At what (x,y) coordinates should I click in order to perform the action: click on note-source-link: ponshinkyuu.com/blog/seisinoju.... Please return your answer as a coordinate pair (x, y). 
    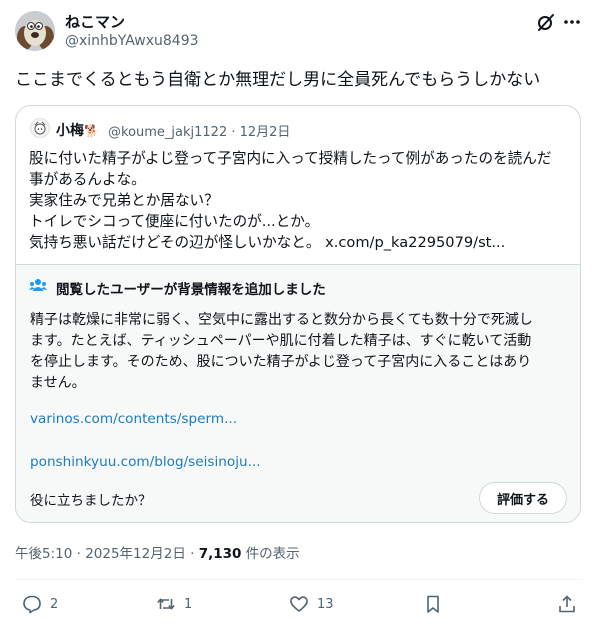
    Looking at the image, I should click on (145, 462).